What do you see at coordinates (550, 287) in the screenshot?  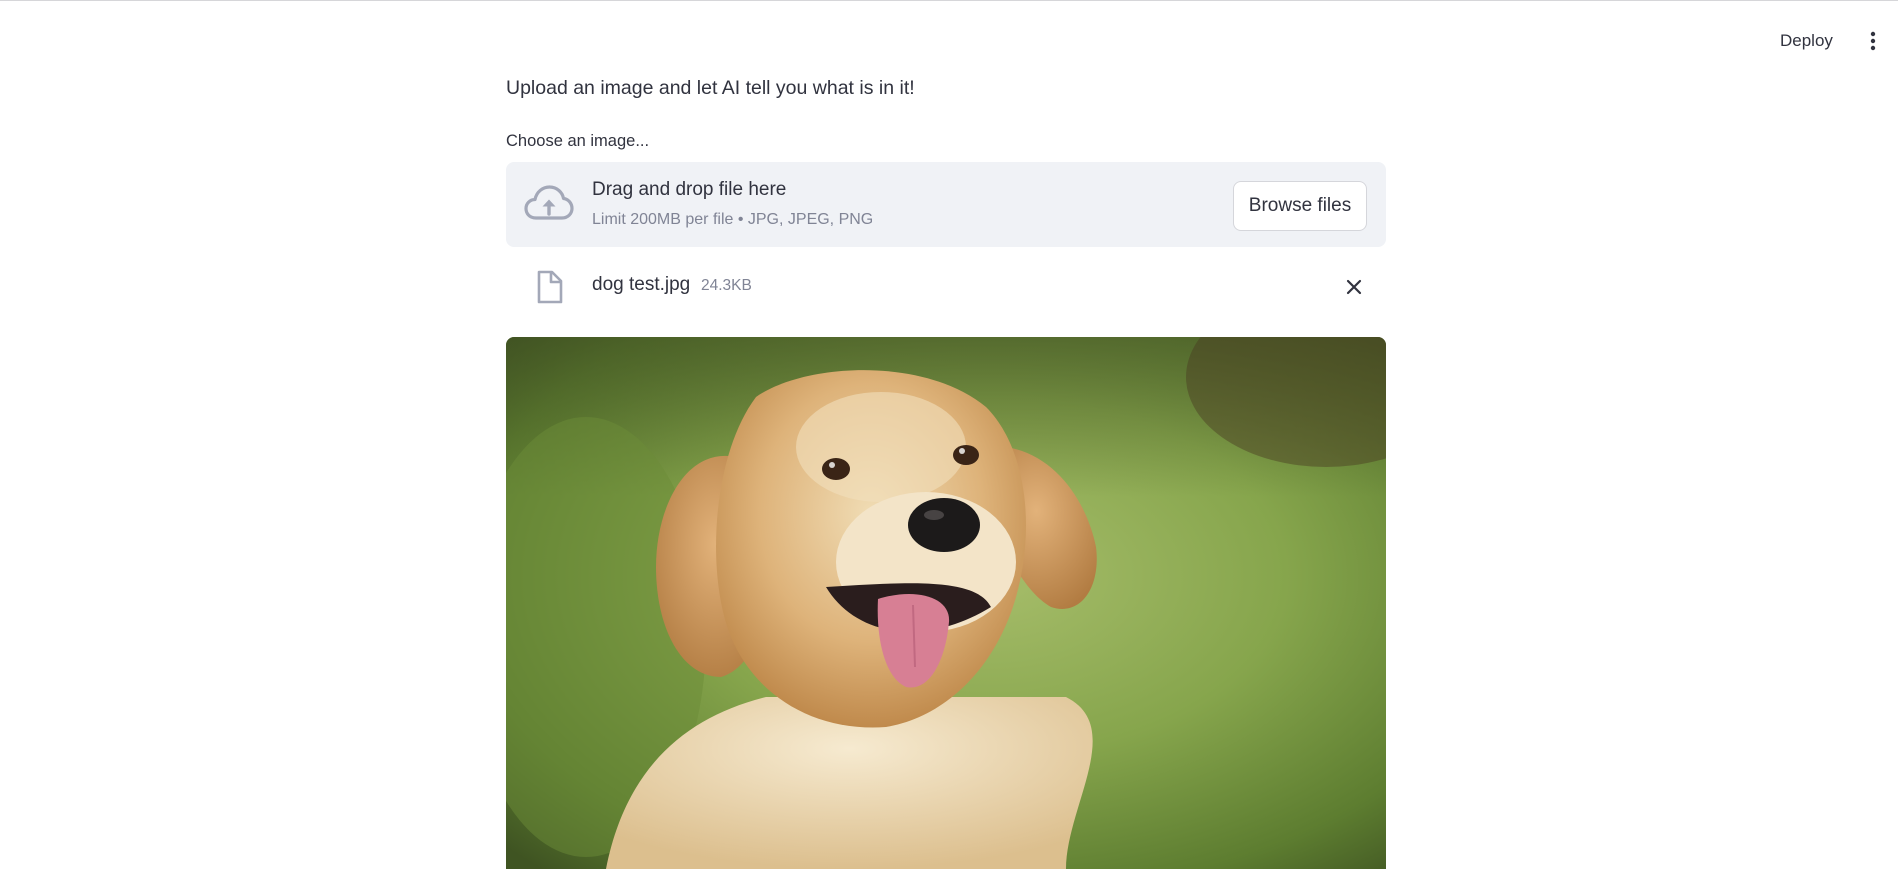 I see `file-icon` at bounding box center [550, 287].